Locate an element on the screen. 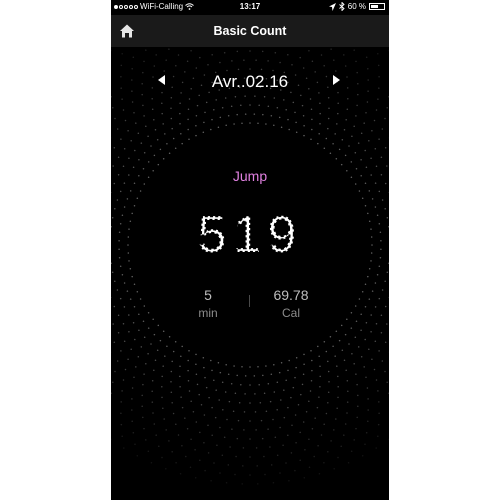 The width and height of the screenshot is (500, 500). calories-value: 69.78 is located at coordinates (291, 295).